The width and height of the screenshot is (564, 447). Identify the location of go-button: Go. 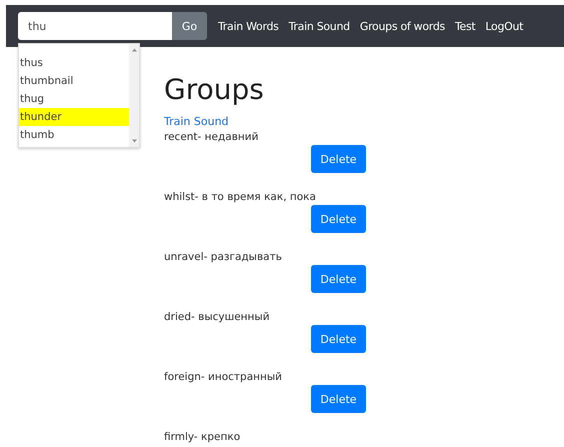
(189, 26).